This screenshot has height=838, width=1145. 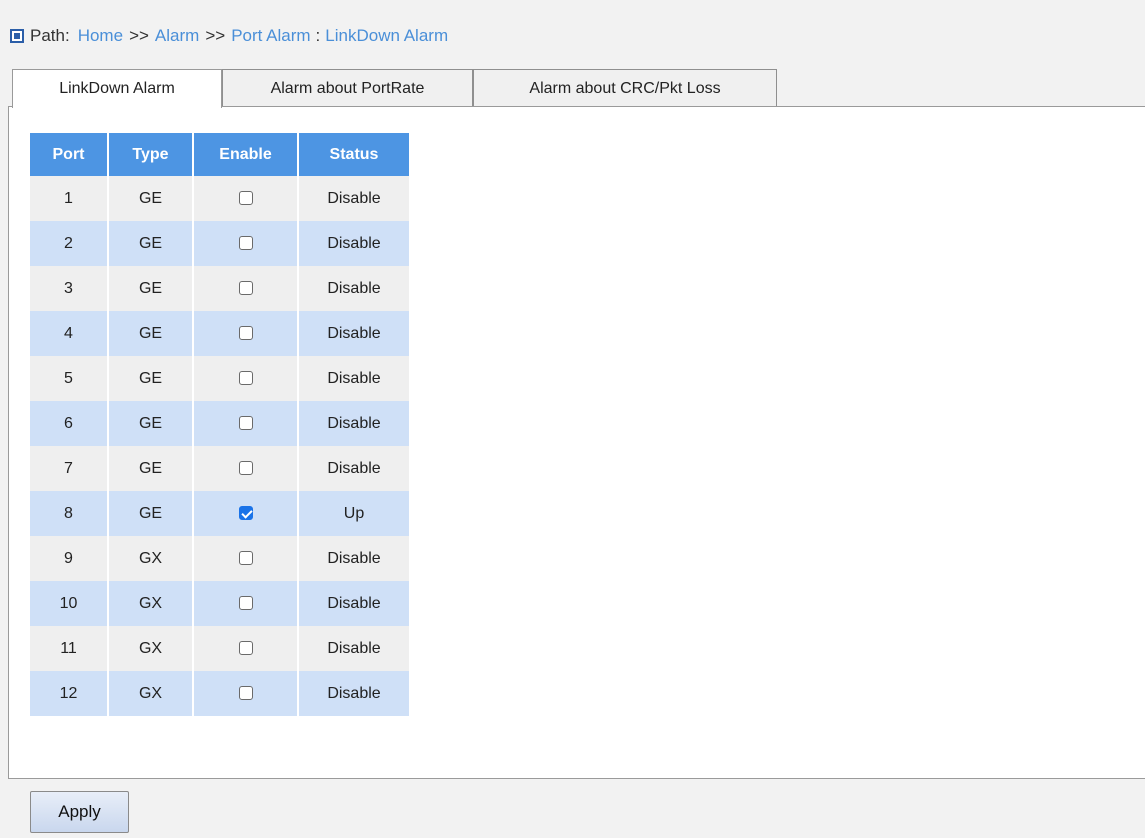 What do you see at coordinates (100, 36) in the screenshot?
I see `breadcrumb-home-link: Home` at bounding box center [100, 36].